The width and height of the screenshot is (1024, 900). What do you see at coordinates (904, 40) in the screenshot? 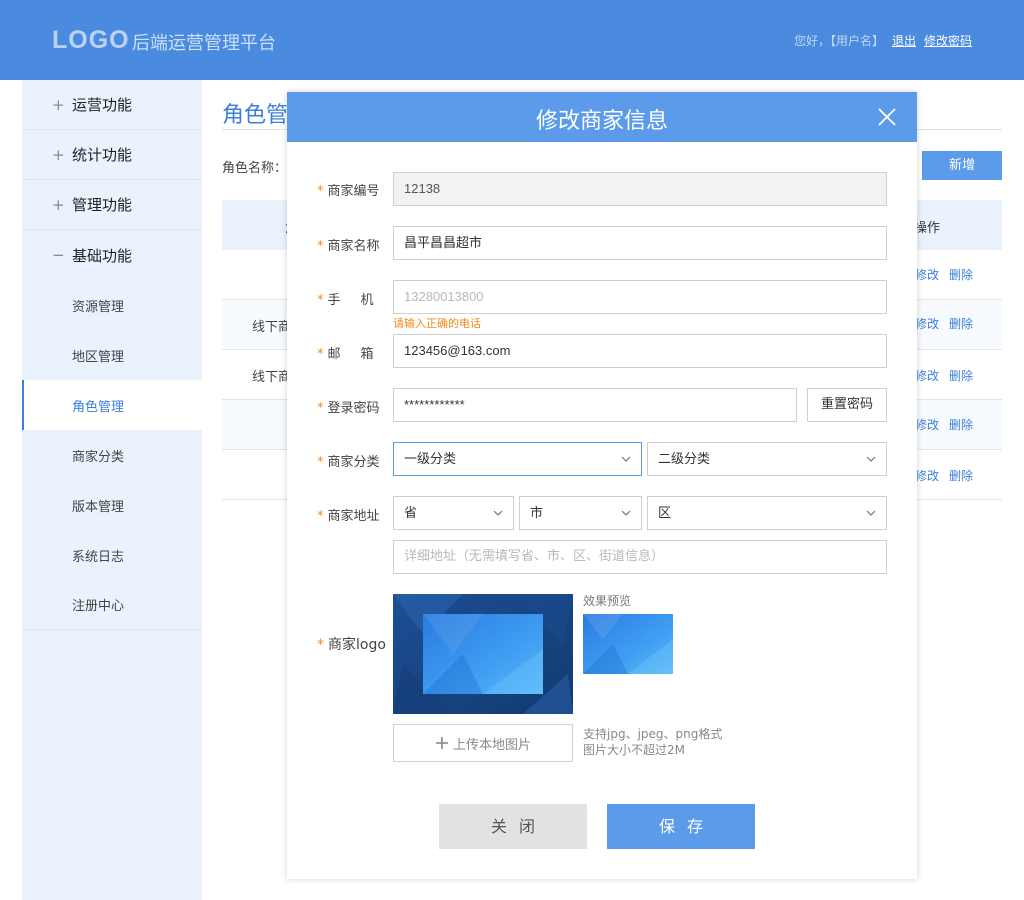
I see `logout-link: 退出` at bounding box center [904, 40].